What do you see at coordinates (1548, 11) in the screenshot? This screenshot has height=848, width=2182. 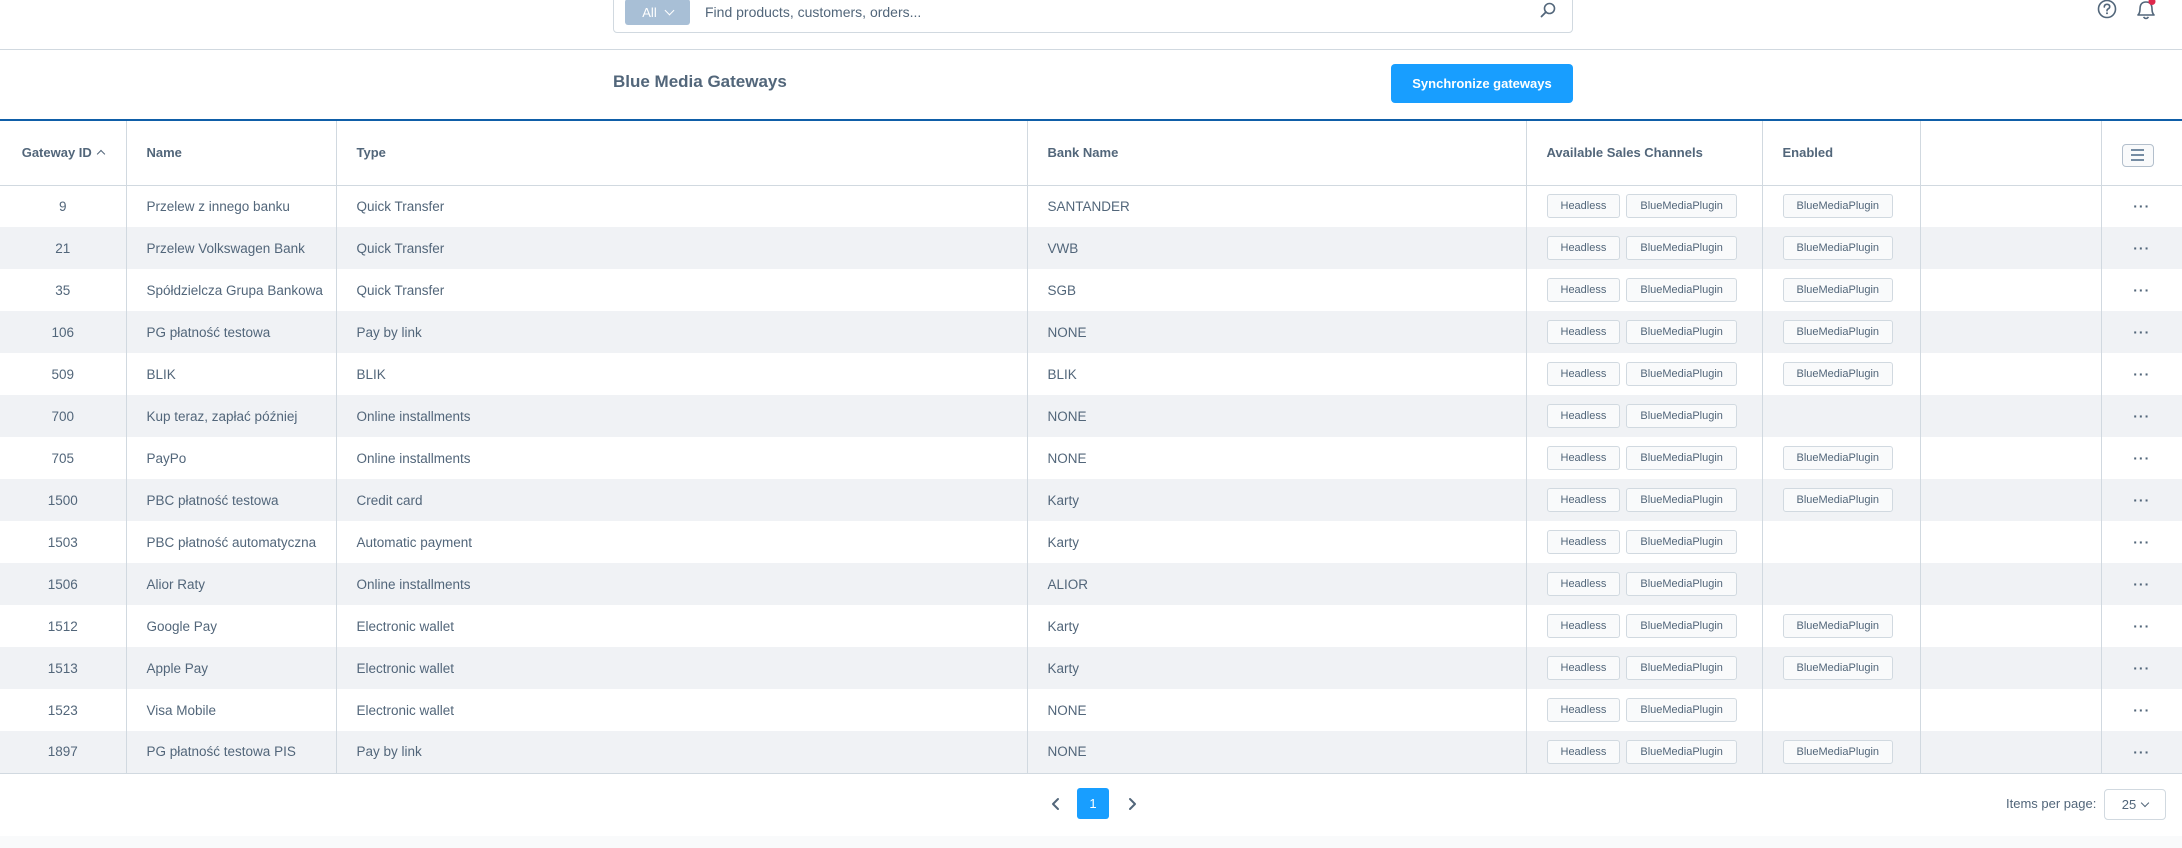 I see `search-icon` at bounding box center [1548, 11].